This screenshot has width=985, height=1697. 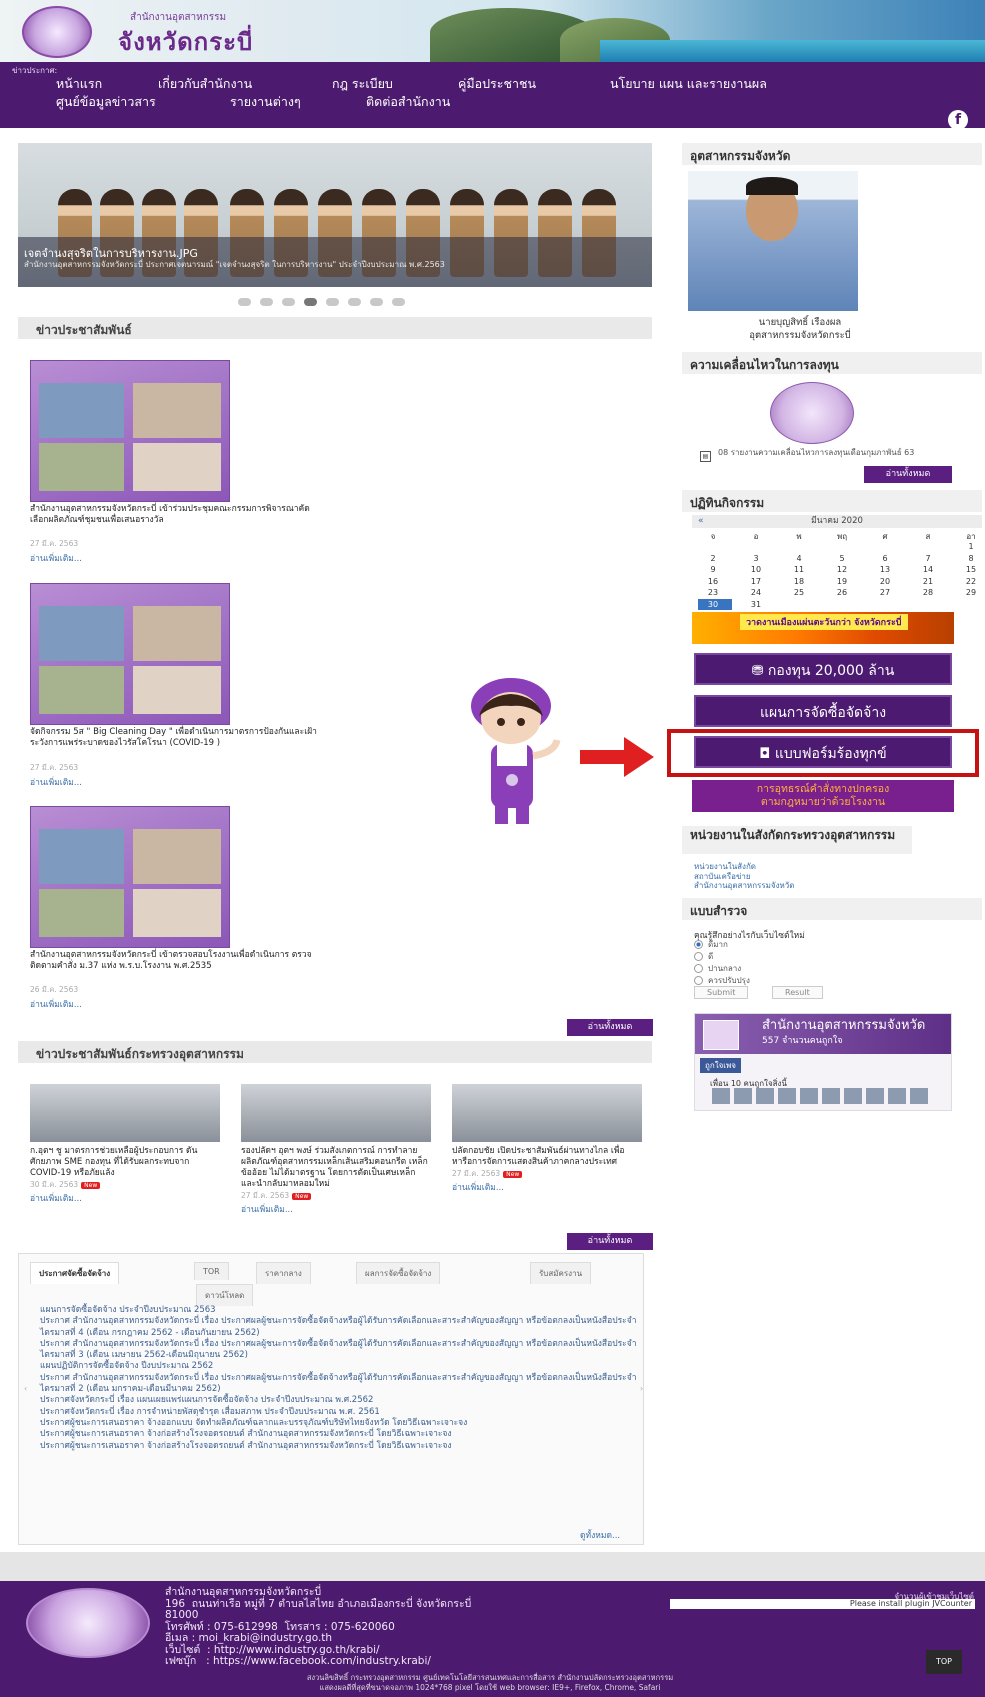 I want to click on dept-link-network: สถาบันเครือข่าย, so click(x=744, y=877).